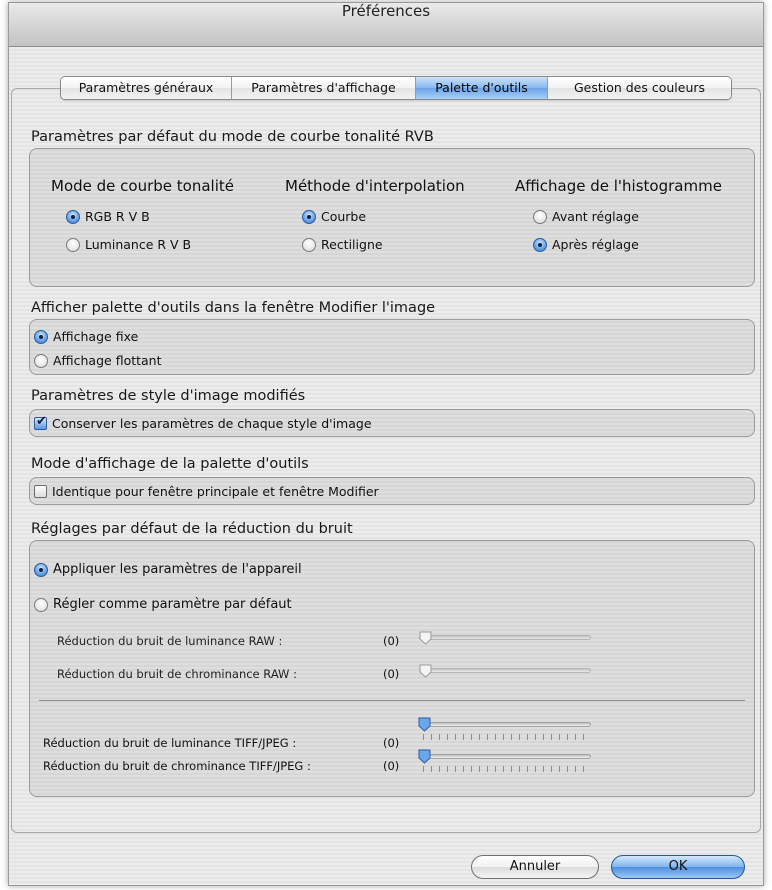 Image resolution: width=772 pixels, height=890 pixels. I want to click on radio-after-adjustment: Après réglage, so click(586, 244).